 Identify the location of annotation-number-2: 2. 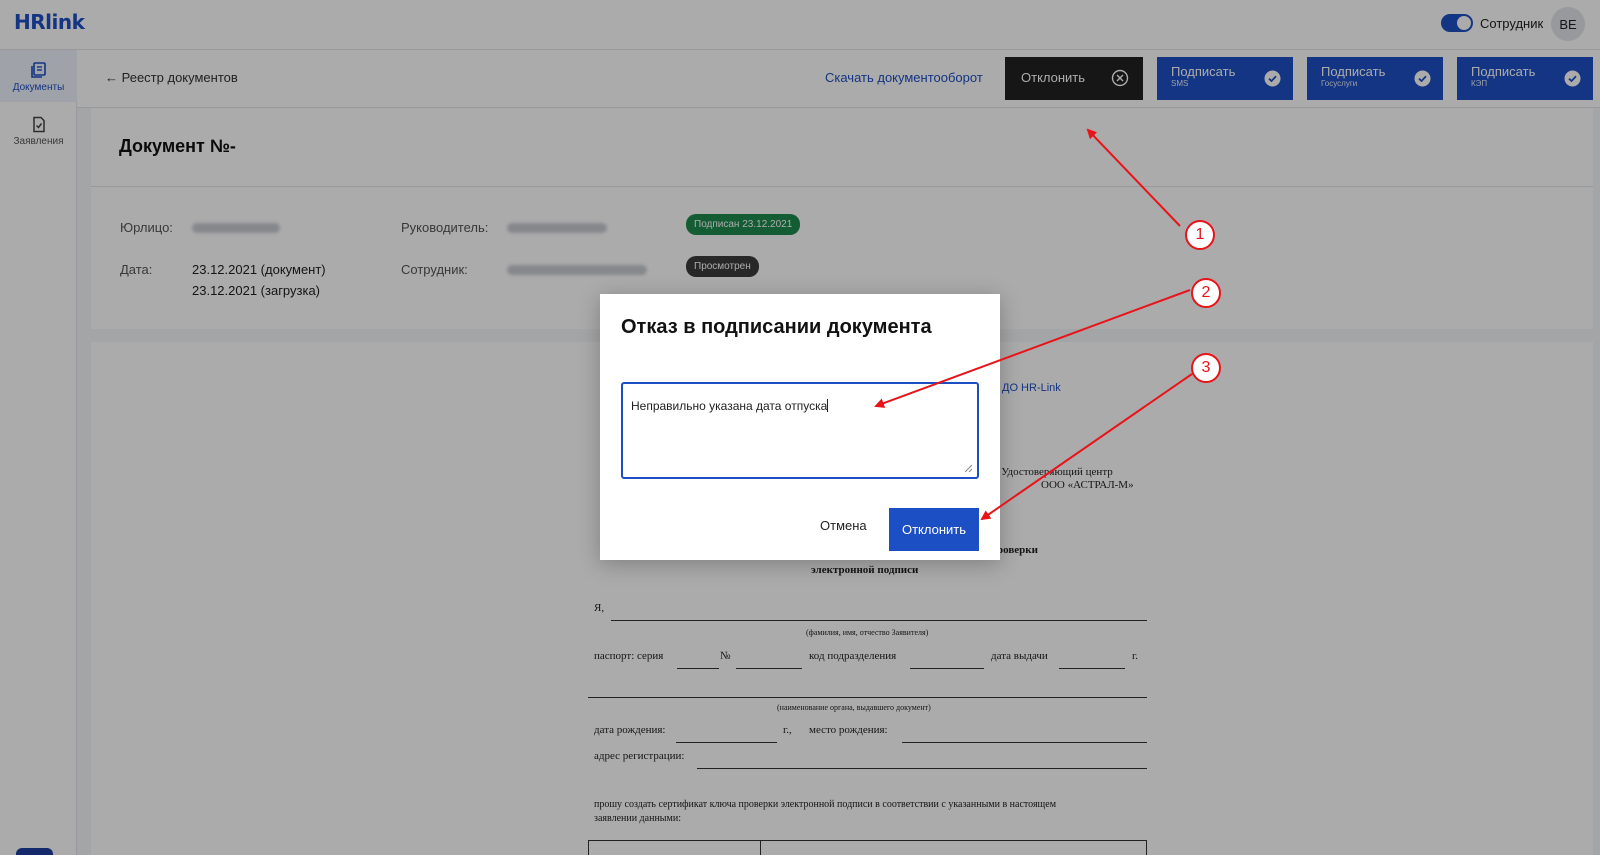
(1206, 292).